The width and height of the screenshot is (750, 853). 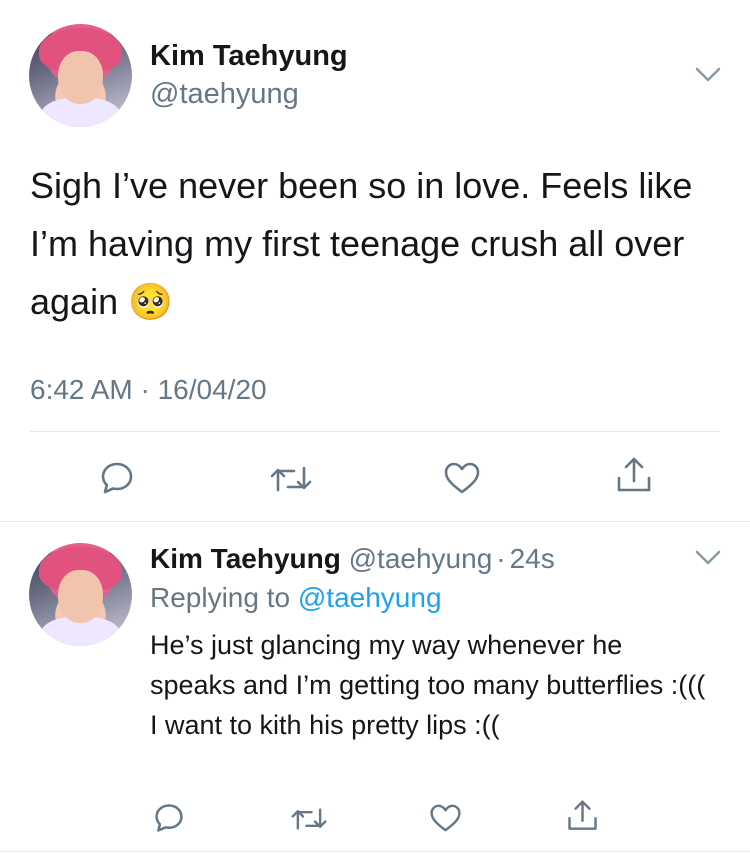 What do you see at coordinates (375, 521) in the screenshot?
I see `section-divider` at bounding box center [375, 521].